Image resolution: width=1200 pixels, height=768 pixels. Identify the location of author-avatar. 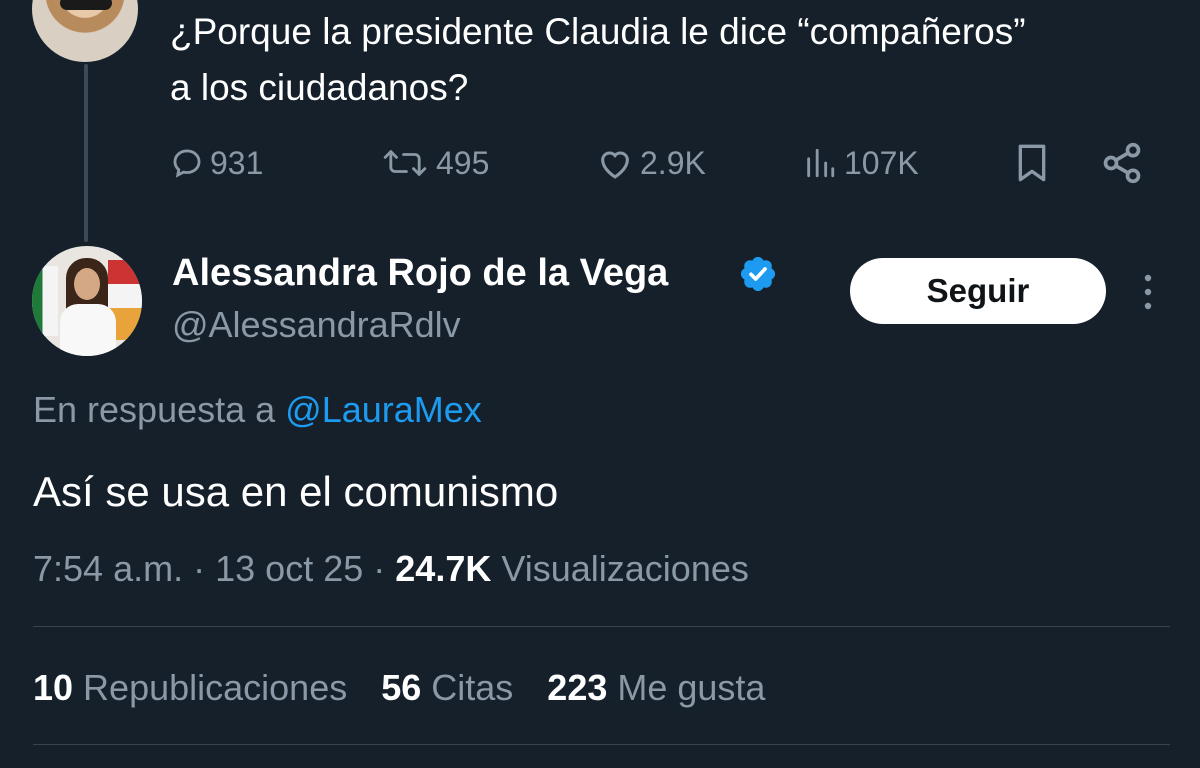
(87, 301).